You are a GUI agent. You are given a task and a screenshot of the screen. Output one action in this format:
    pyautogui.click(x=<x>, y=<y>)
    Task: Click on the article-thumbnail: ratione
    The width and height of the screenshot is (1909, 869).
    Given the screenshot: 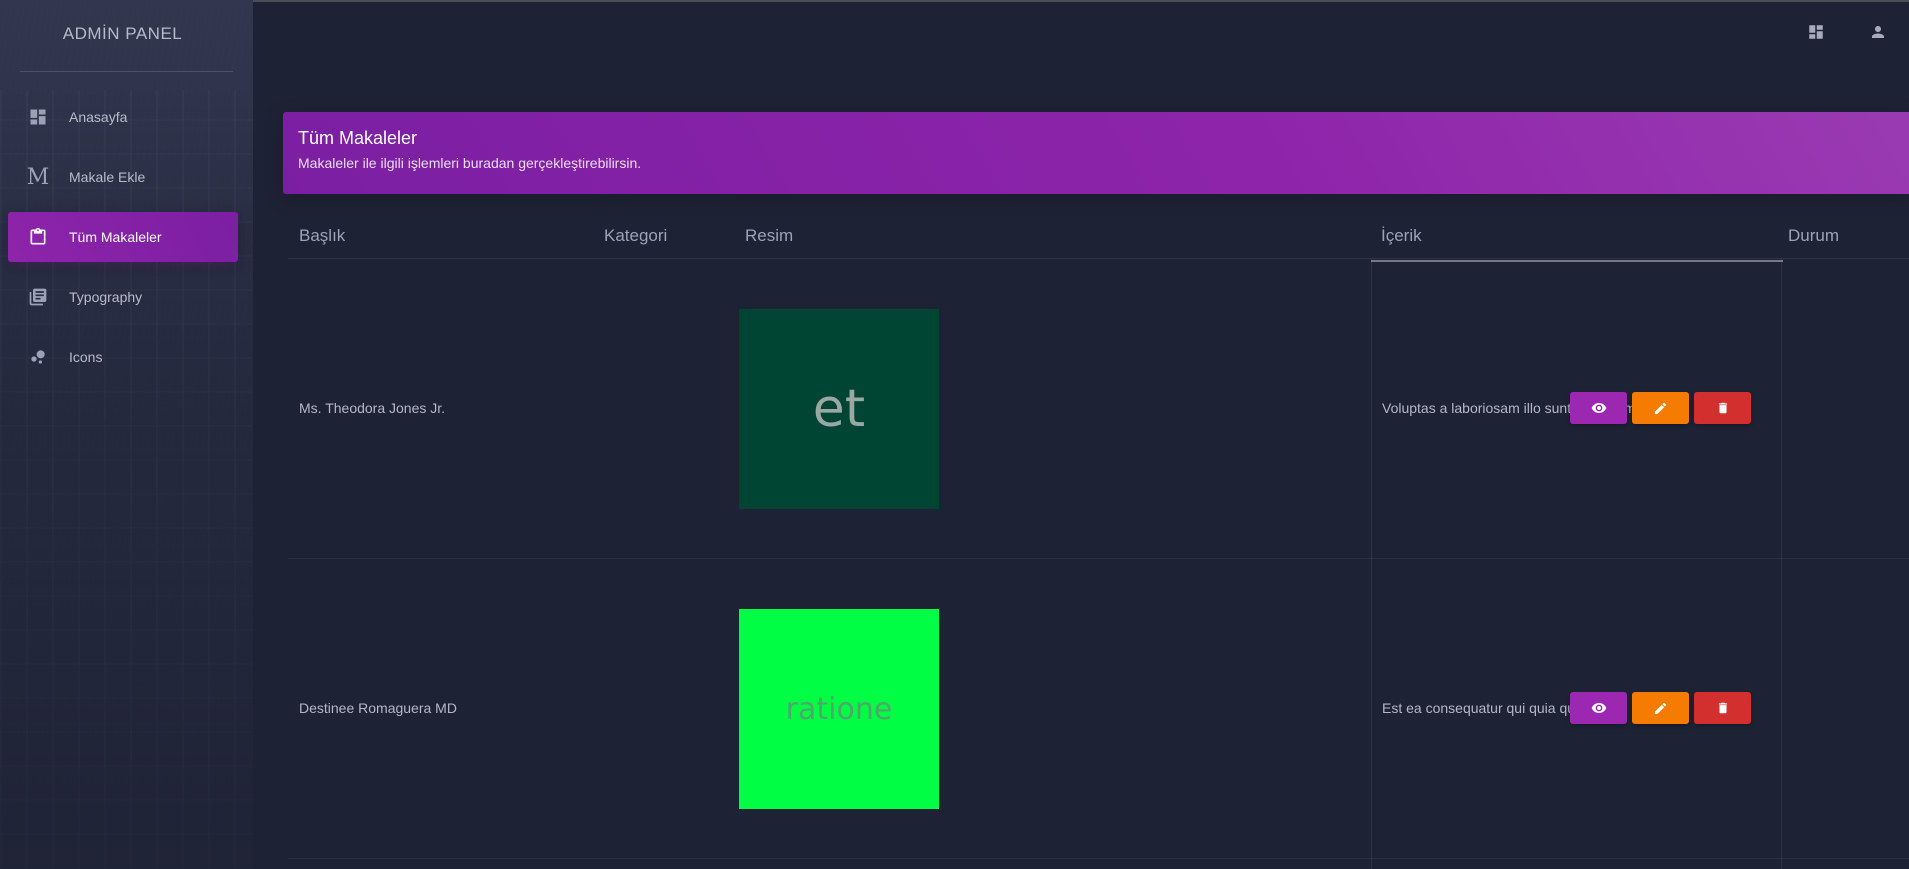 What is the action you would take?
    pyautogui.click(x=839, y=709)
    